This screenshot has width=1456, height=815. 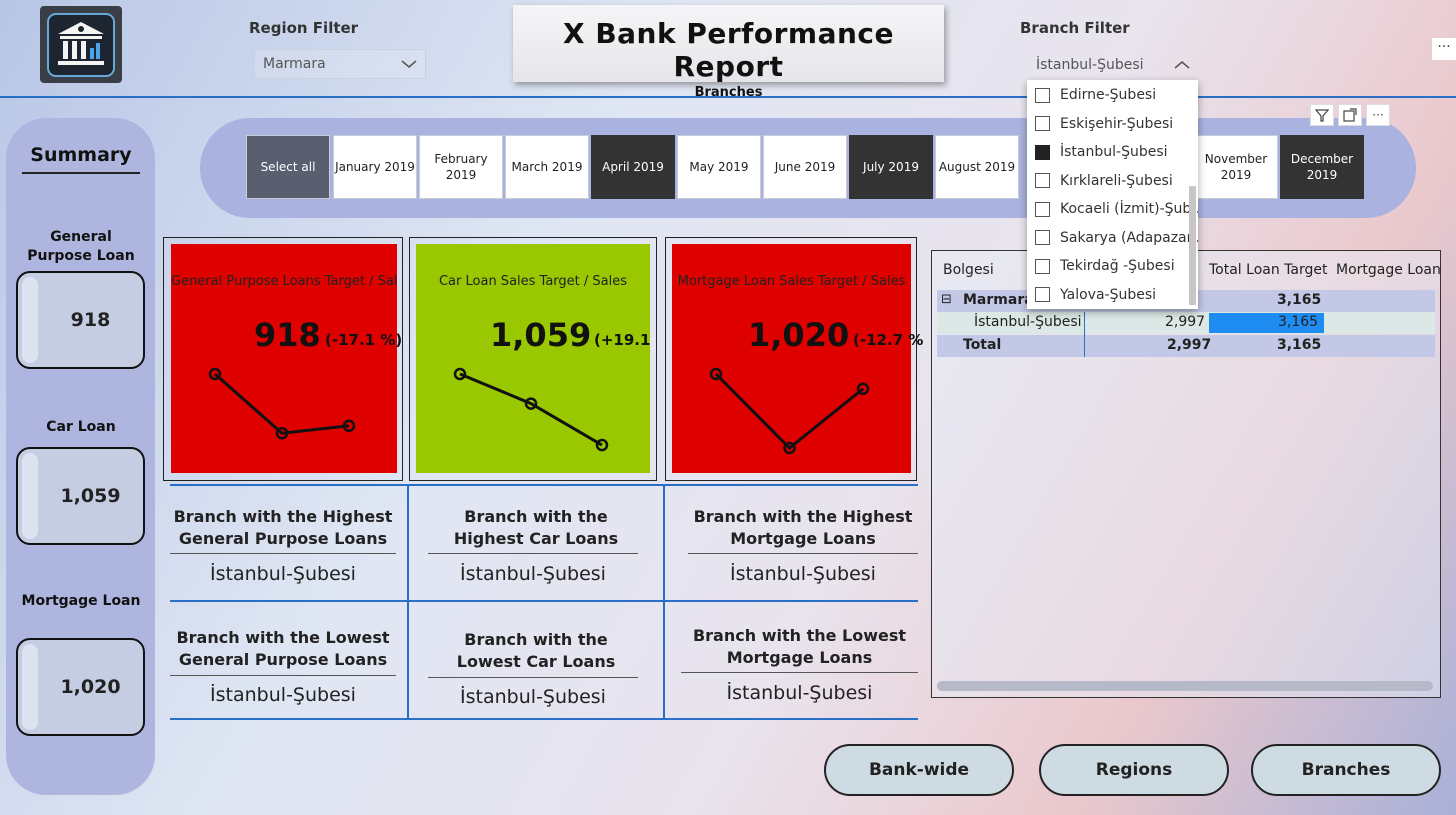 I want to click on visual-toolbar: ···, so click(x=1351, y=116).